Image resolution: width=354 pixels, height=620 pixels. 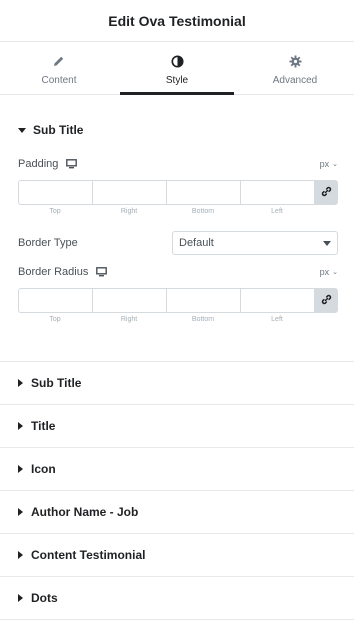 I want to click on padding-inputs, so click(x=178, y=192).